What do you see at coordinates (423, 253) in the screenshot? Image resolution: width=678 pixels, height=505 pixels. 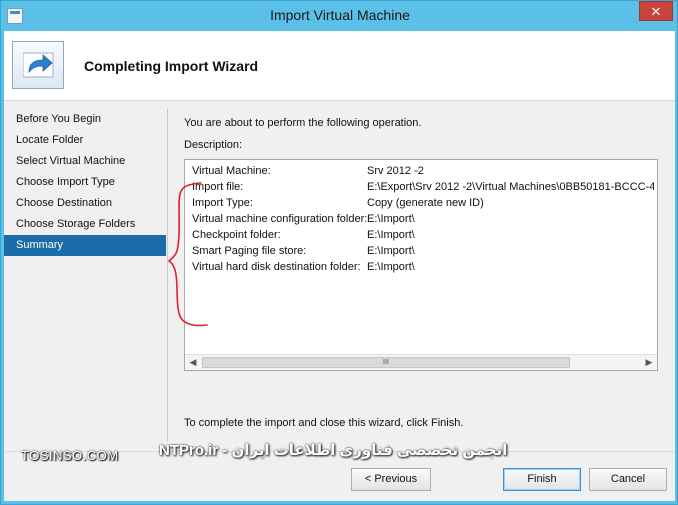 I see `description-row: Smart Paging file store: E:\Import\` at bounding box center [423, 253].